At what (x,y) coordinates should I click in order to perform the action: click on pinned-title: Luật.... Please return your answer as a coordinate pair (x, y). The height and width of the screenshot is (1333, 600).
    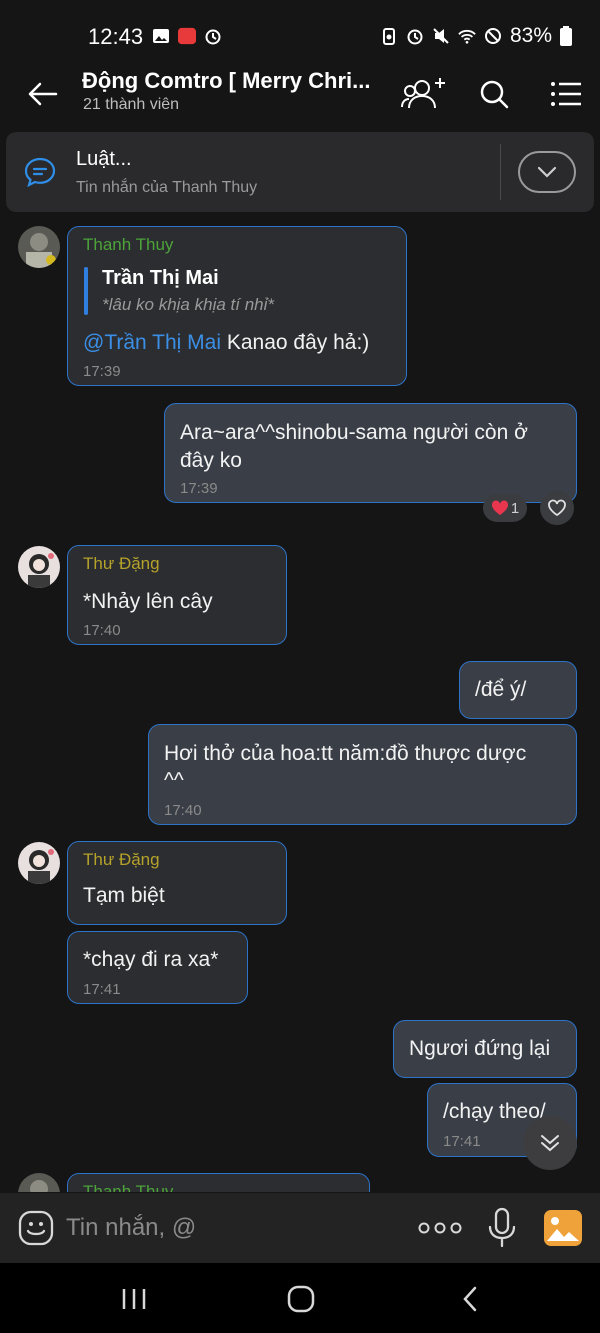
    Looking at the image, I should click on (104, 159).